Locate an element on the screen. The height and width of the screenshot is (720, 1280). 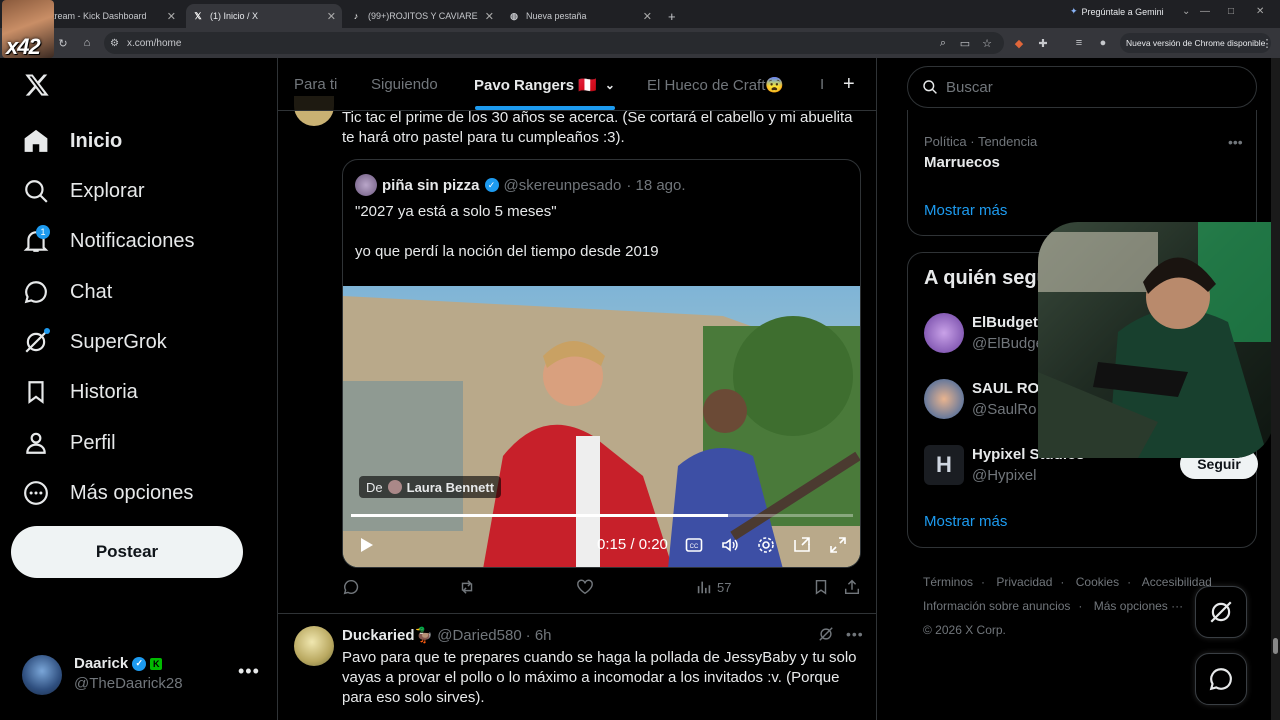
verified-badge-icon: ✓ is located at coordinates (139, 663).